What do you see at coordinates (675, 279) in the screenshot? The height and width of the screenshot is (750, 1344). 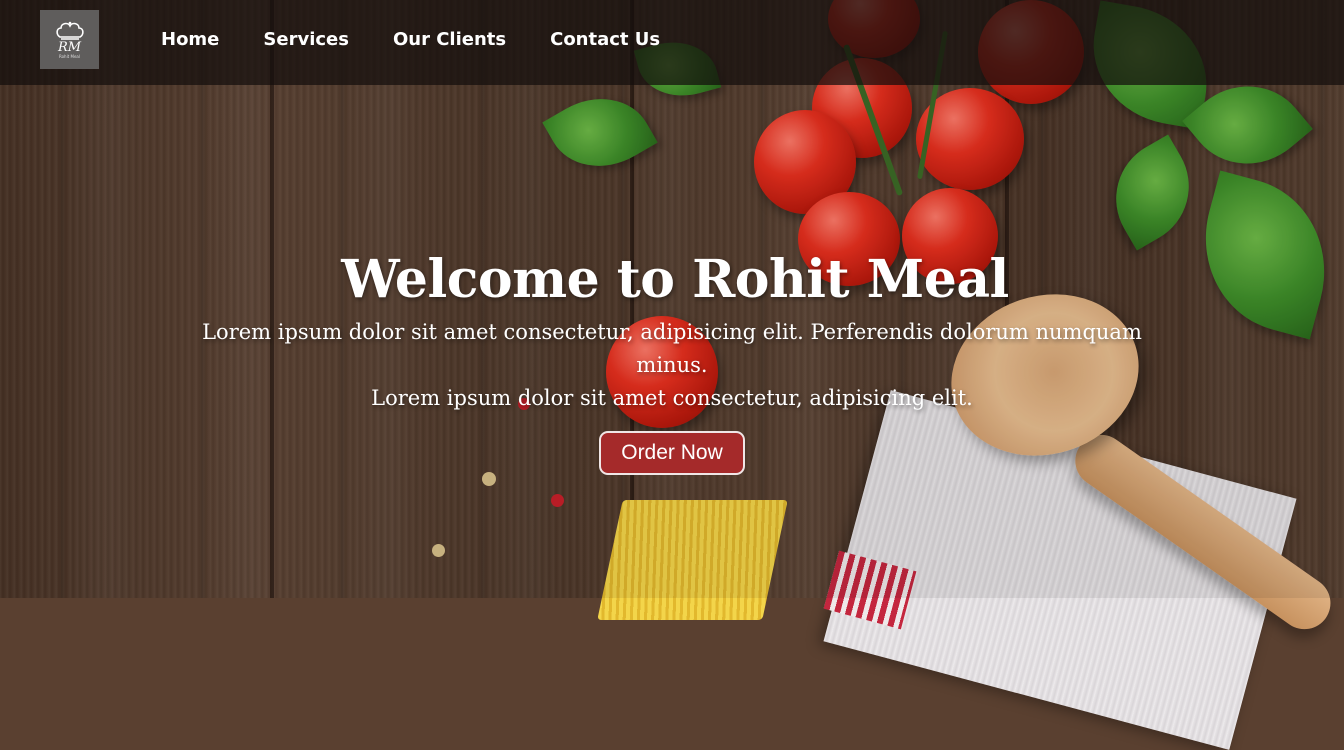 I see `hero-title: Welcome to Rohit Meal` at bounding box center [675, 279].